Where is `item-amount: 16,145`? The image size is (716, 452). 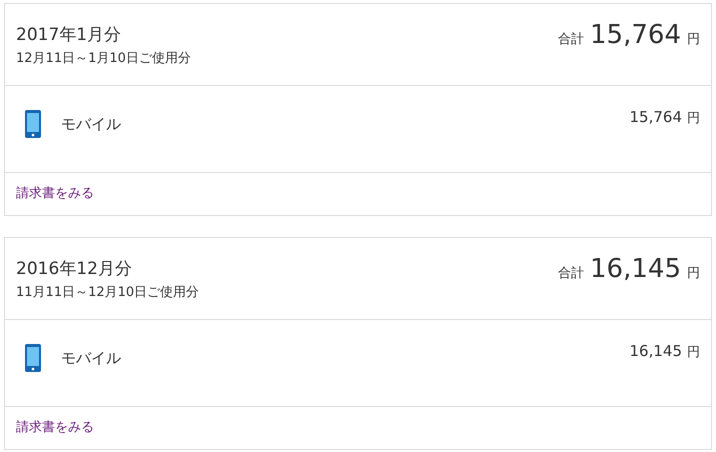
item-amount: 16,145 is located at coordinates (656, 351).